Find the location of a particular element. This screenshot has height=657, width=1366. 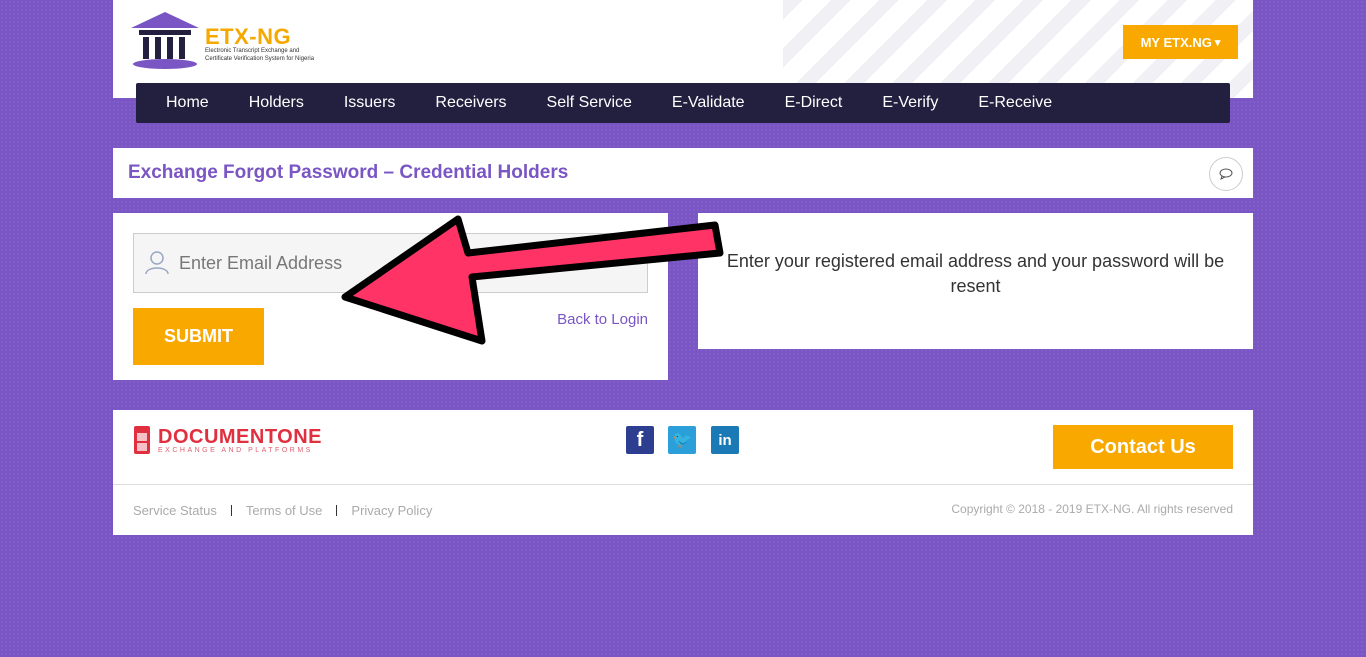

logo-text: ETX-NG is located at coordinates (248, 36).